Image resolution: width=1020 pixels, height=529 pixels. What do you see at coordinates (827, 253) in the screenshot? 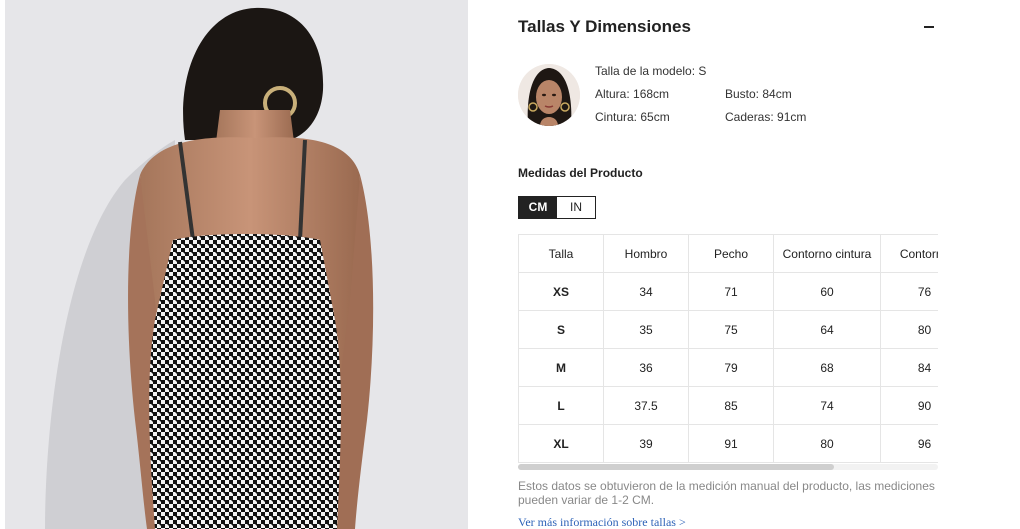
I see `header-contorno-cintura: Contorno cintura` at bounding box center [827, 253].